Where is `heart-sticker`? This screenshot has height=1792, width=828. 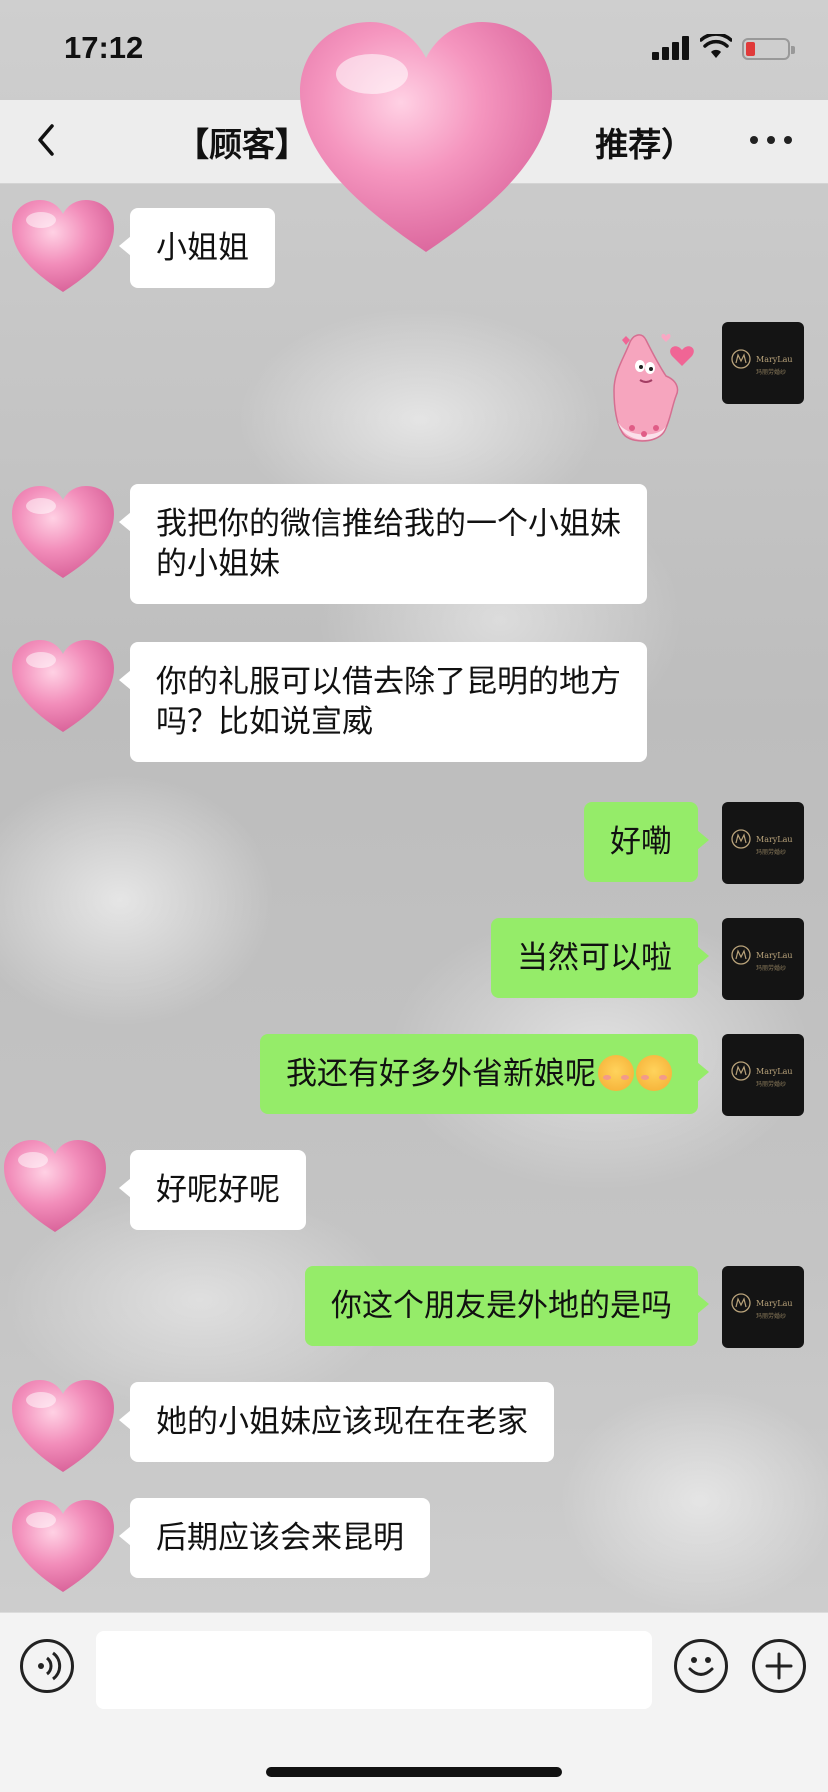
heart-sticker is located at coordinates (426, 137).